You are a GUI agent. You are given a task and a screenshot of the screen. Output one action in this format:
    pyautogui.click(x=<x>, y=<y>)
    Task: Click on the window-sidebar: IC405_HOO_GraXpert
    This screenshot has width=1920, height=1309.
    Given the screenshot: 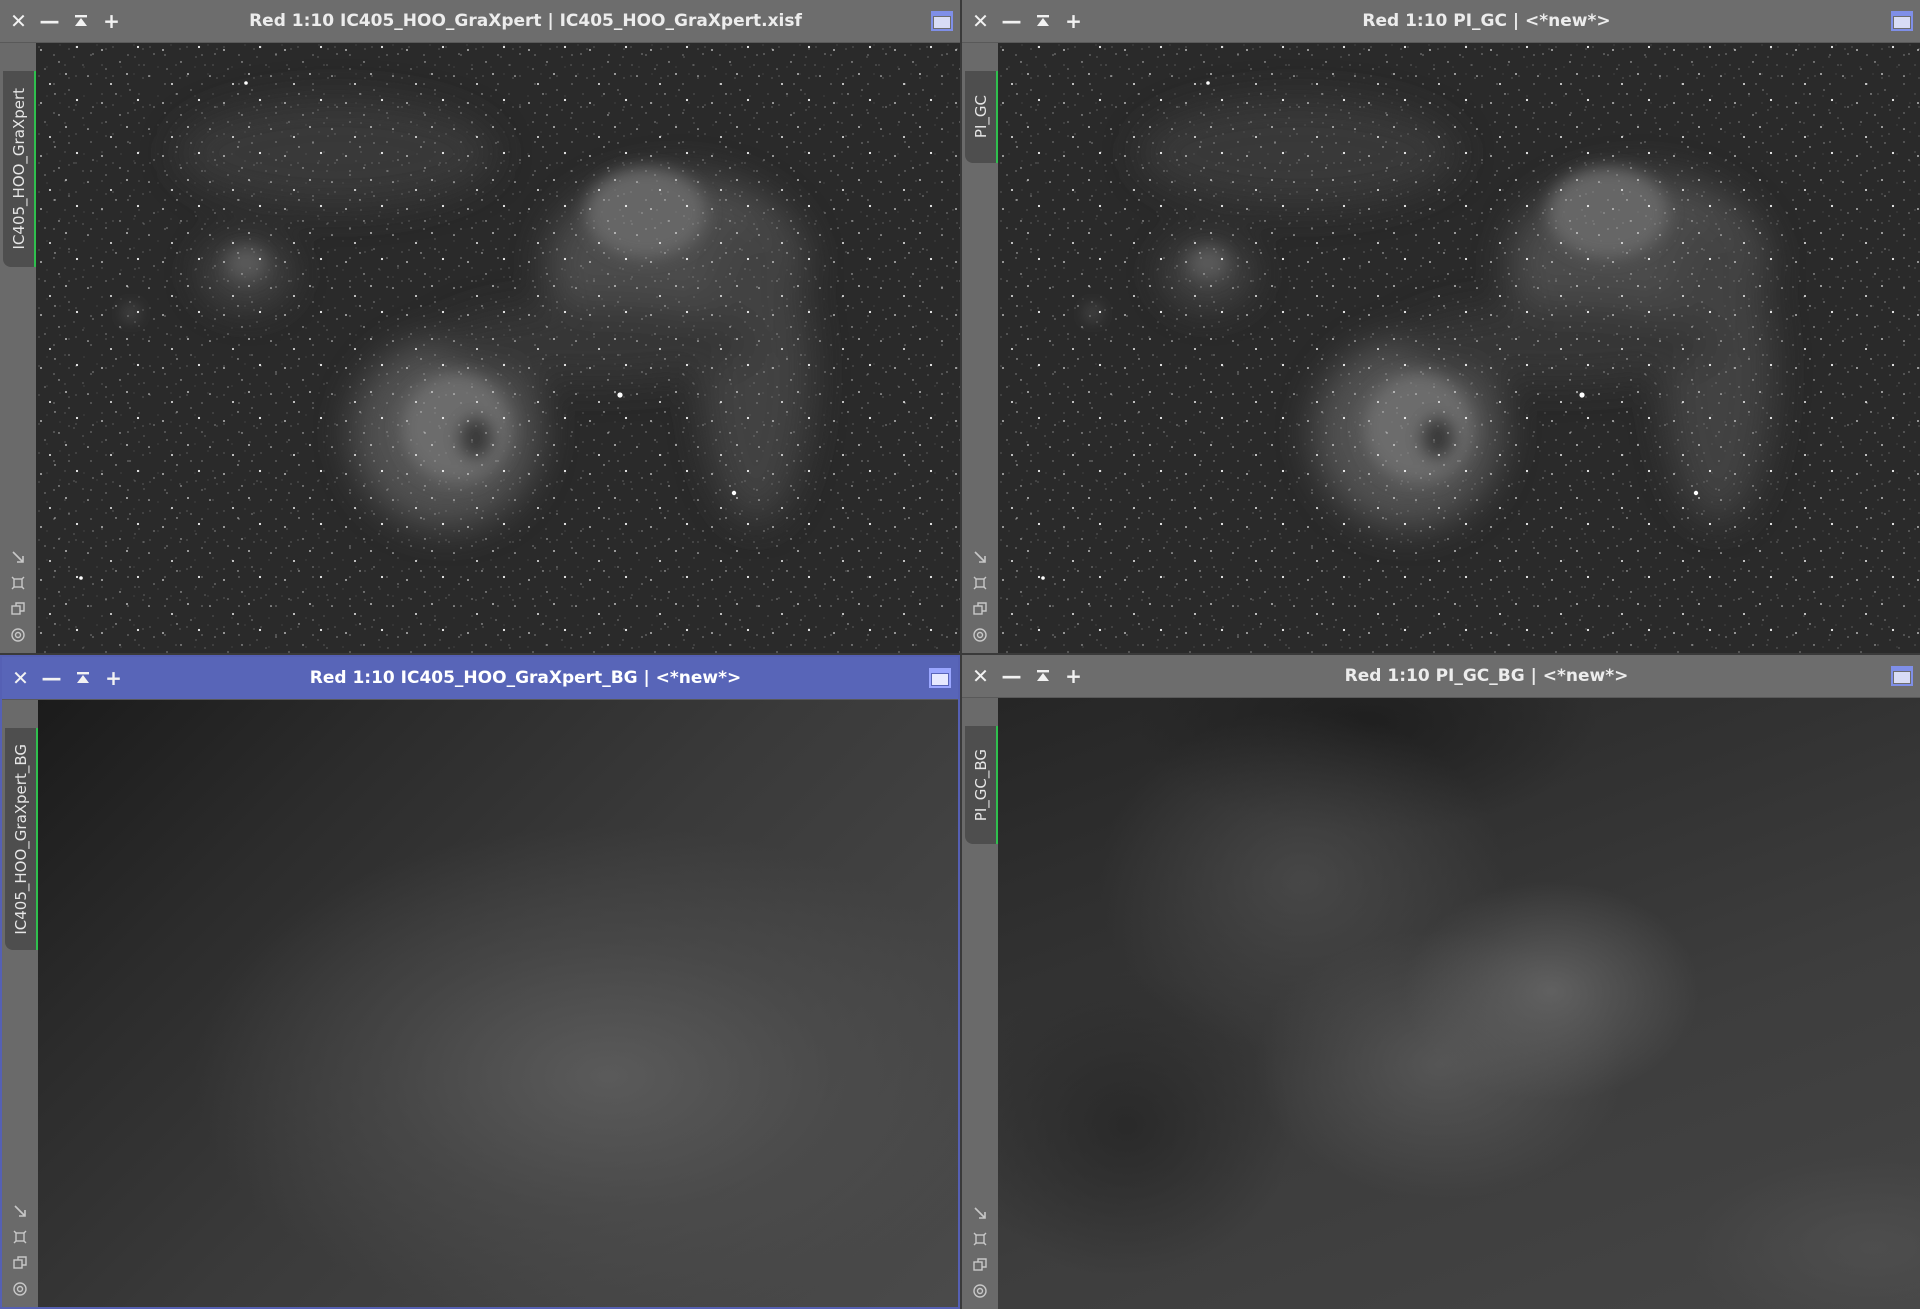 What is the action you would take?
    pyautogui.click(x=18, y=348)
    